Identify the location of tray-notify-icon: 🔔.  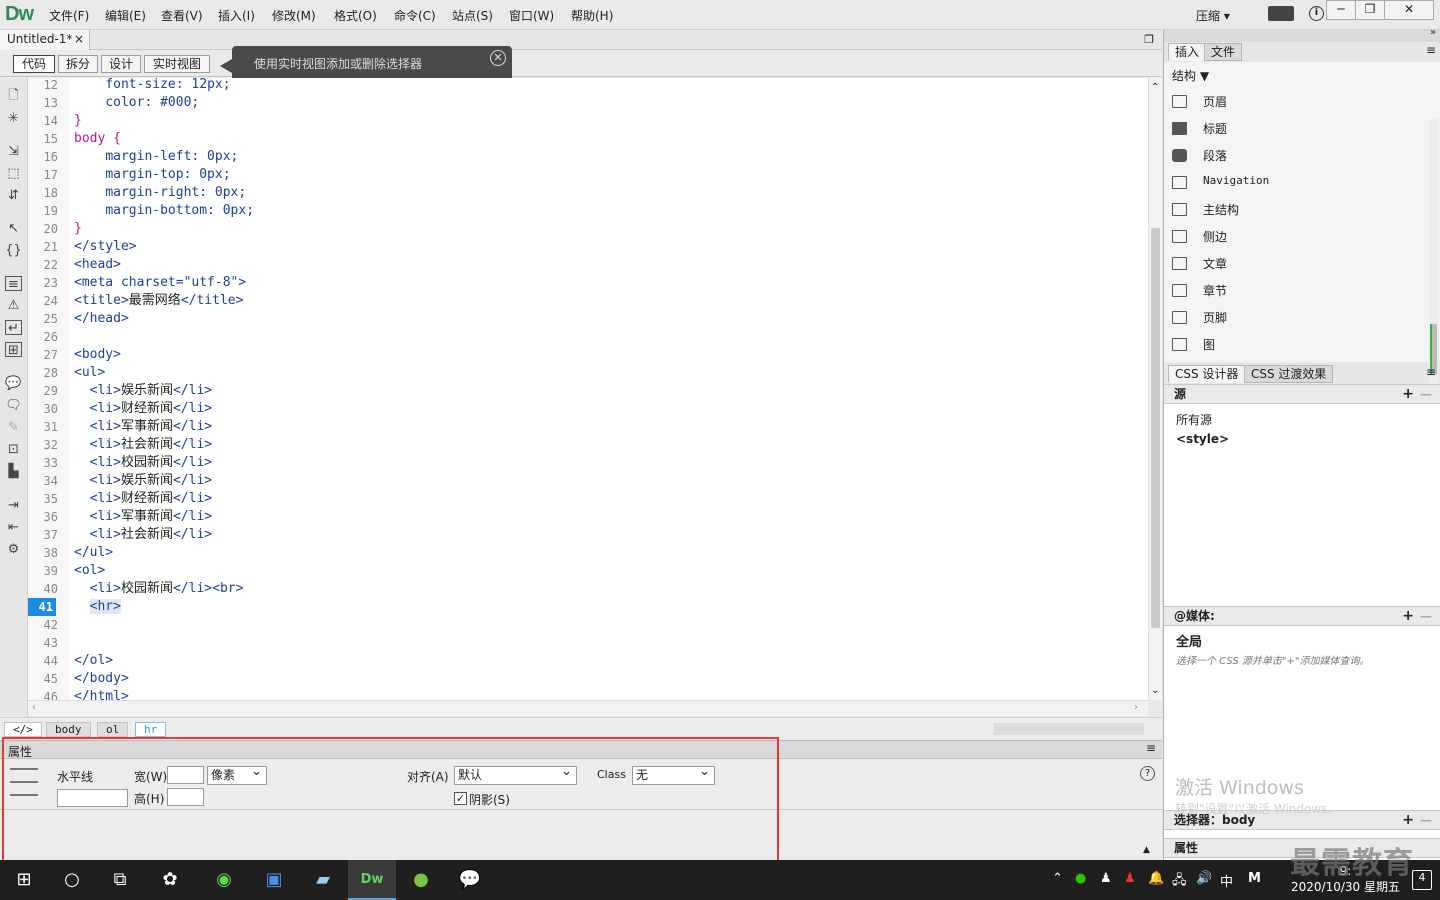
(1156, 878).